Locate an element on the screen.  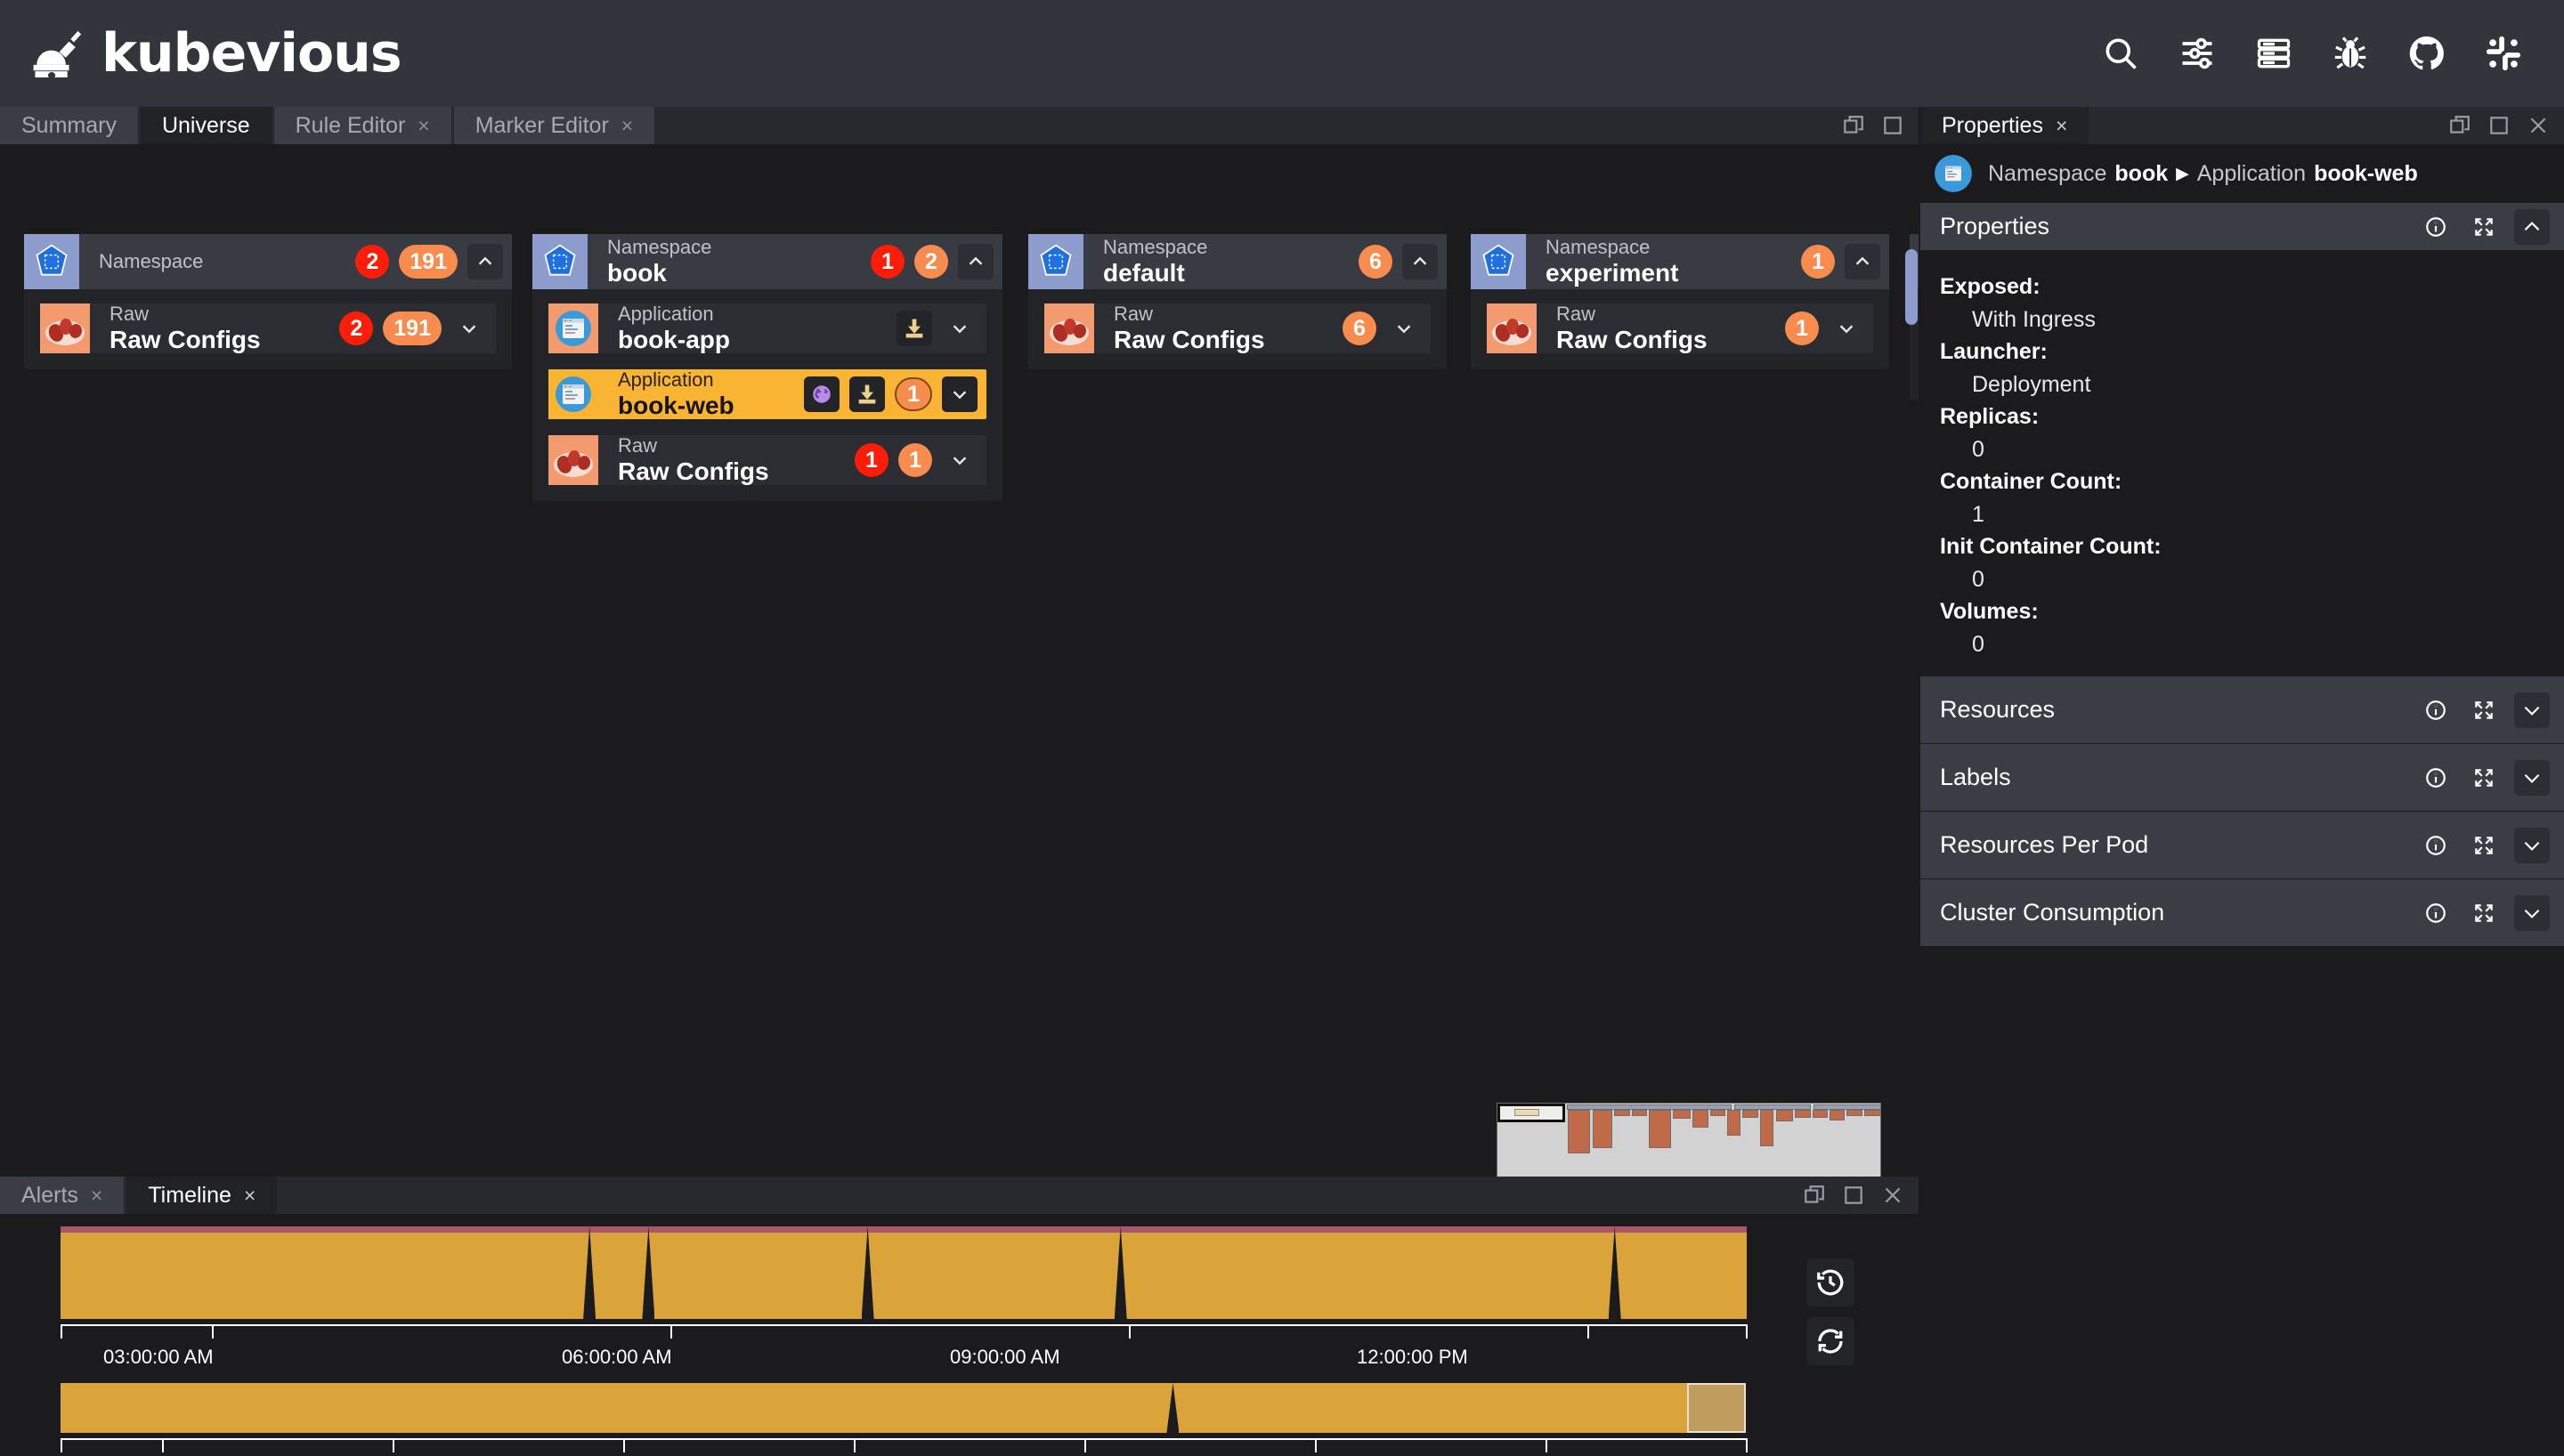
section-header-resources-per-pod: Resources Per Pod is located at coordinates (2242, 845).